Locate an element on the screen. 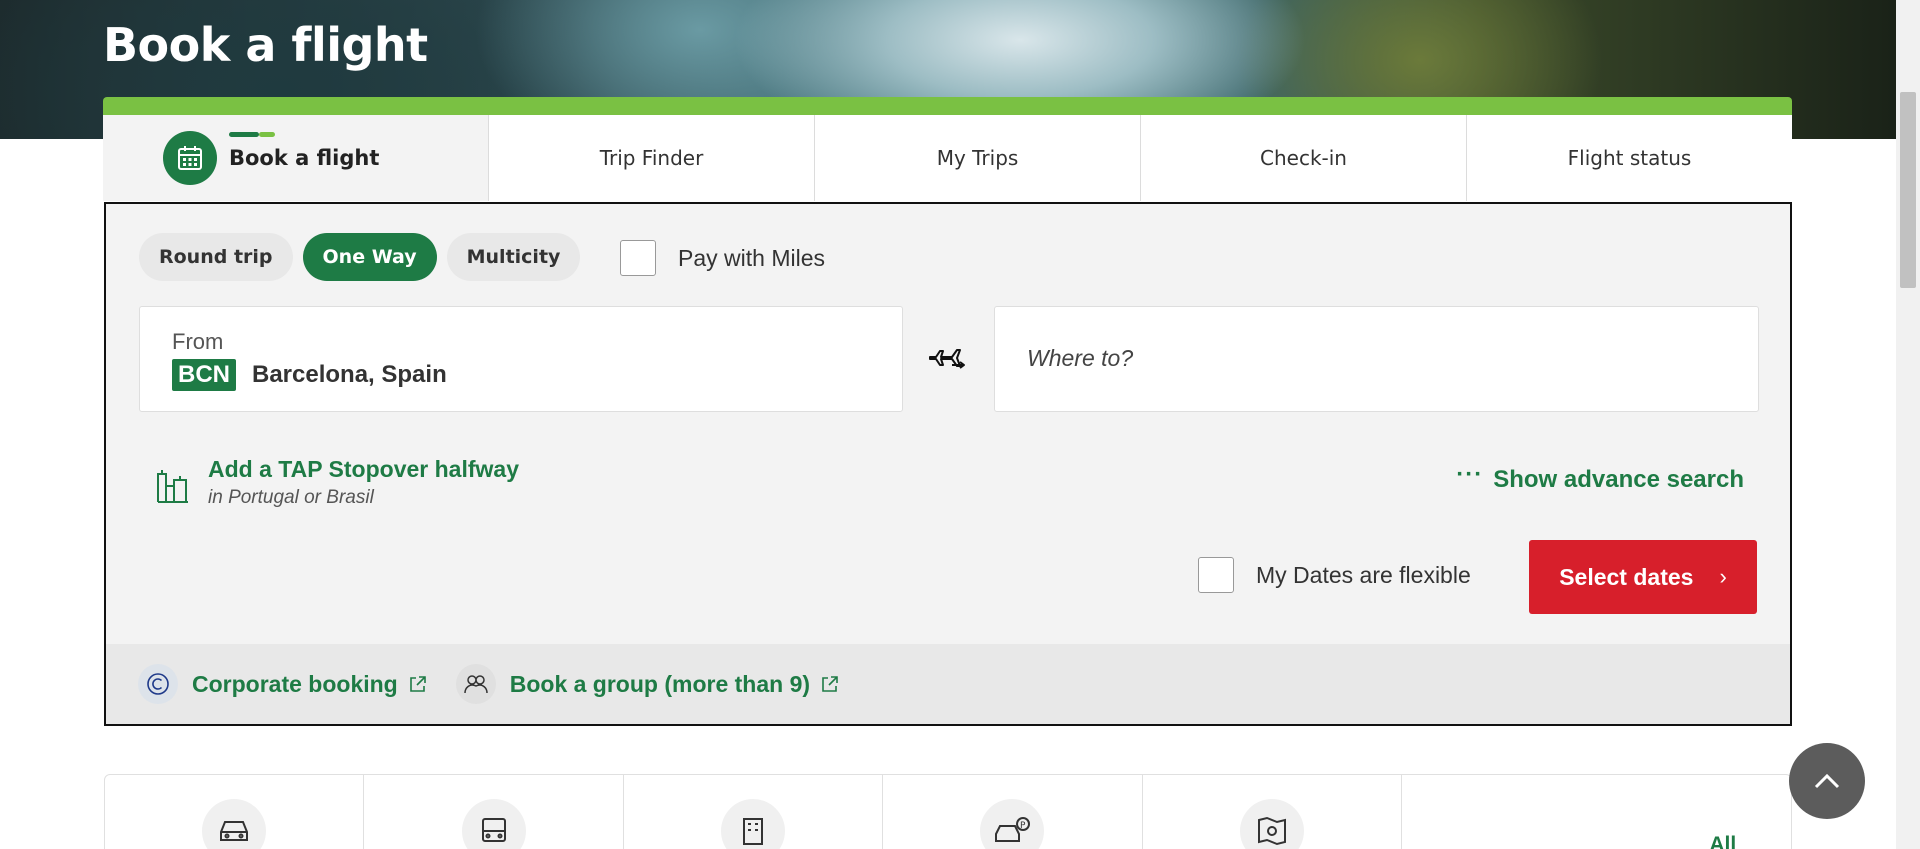  round-trip-button: Round trip is located at coordinates (216, 257).